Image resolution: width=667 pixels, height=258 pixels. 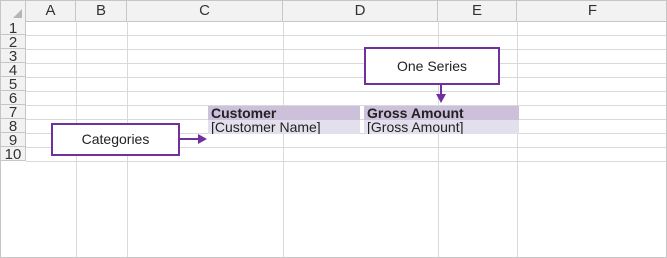 I want to click on callout-one-series: One Series, so click(x=432, y=66).